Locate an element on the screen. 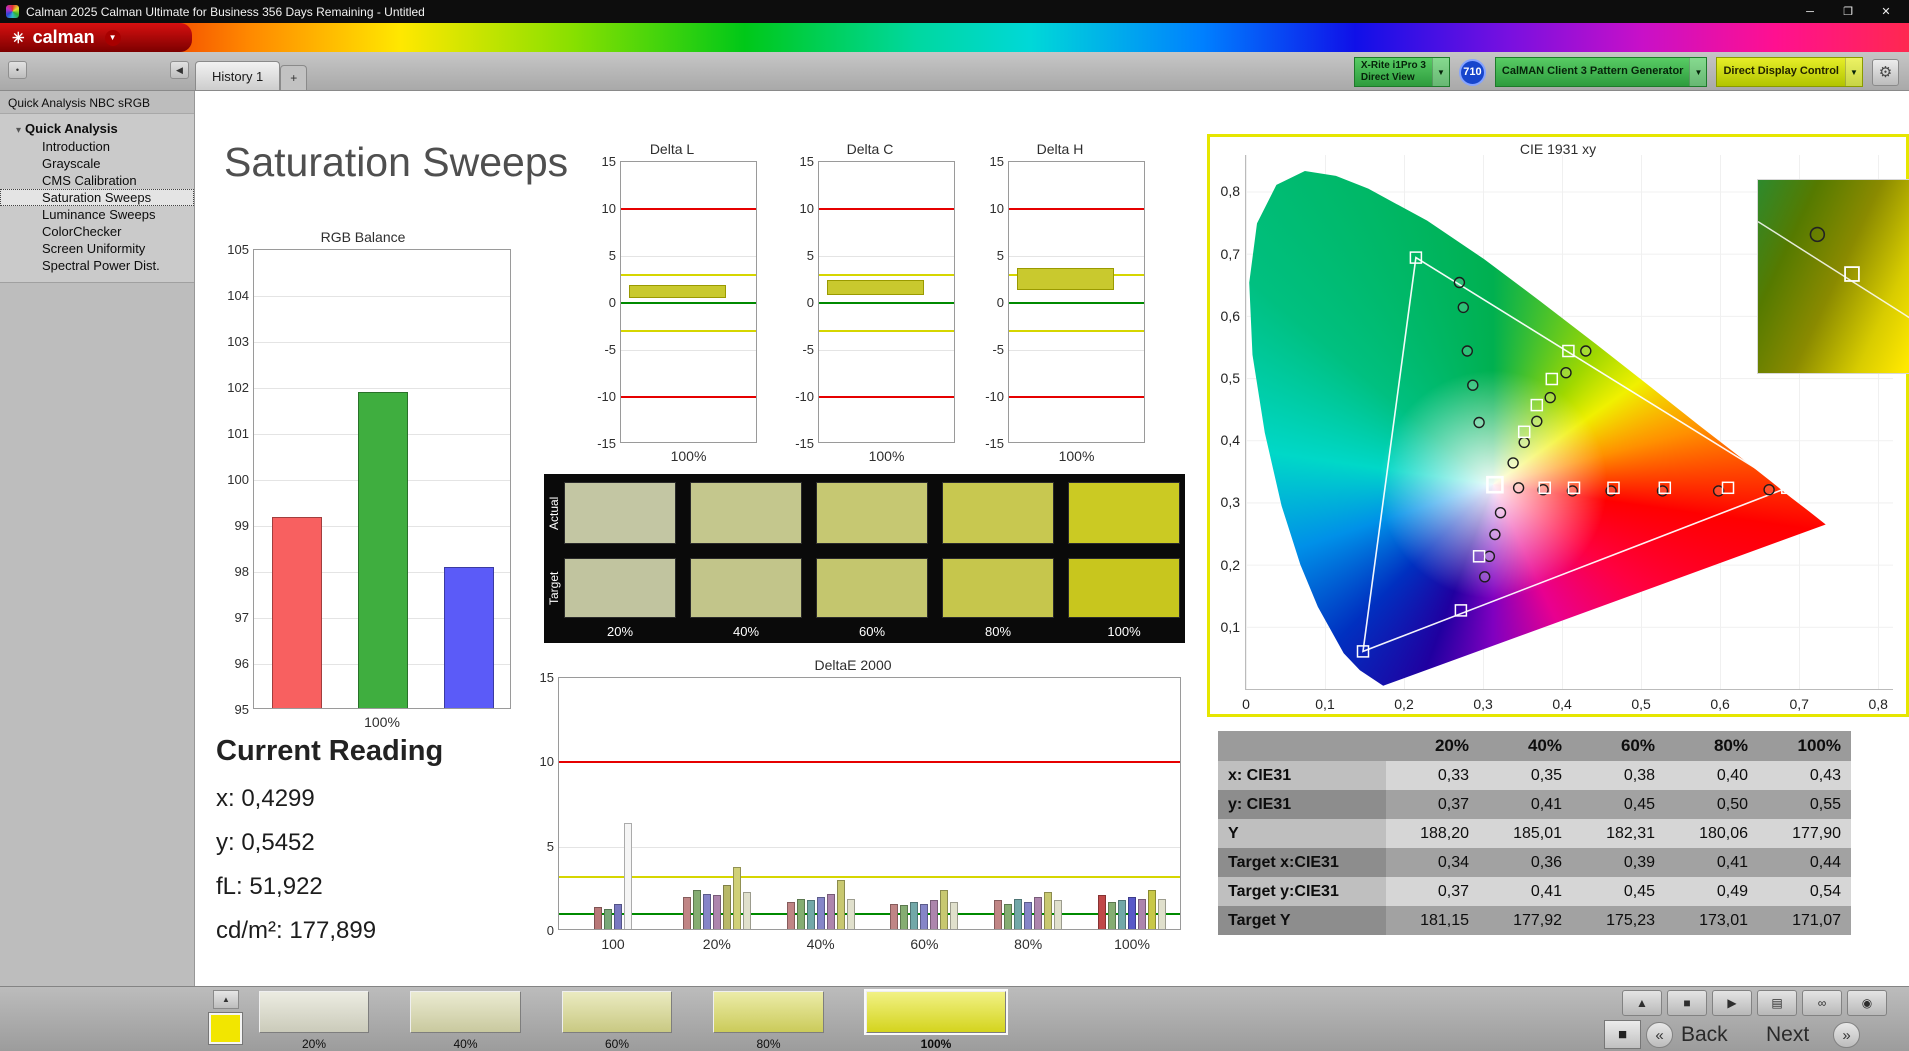 Image resolution: width=1909 pixels, height=1051 pixels. y-axis-tick: -15 is located at coordinates (804, 443).